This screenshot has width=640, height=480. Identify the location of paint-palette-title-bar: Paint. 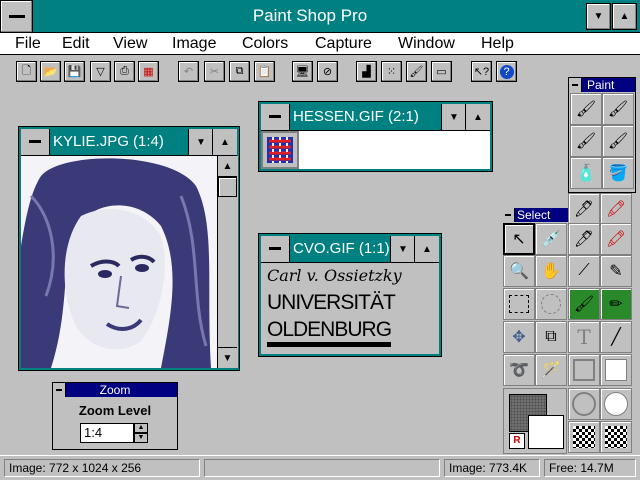
(602, 85).